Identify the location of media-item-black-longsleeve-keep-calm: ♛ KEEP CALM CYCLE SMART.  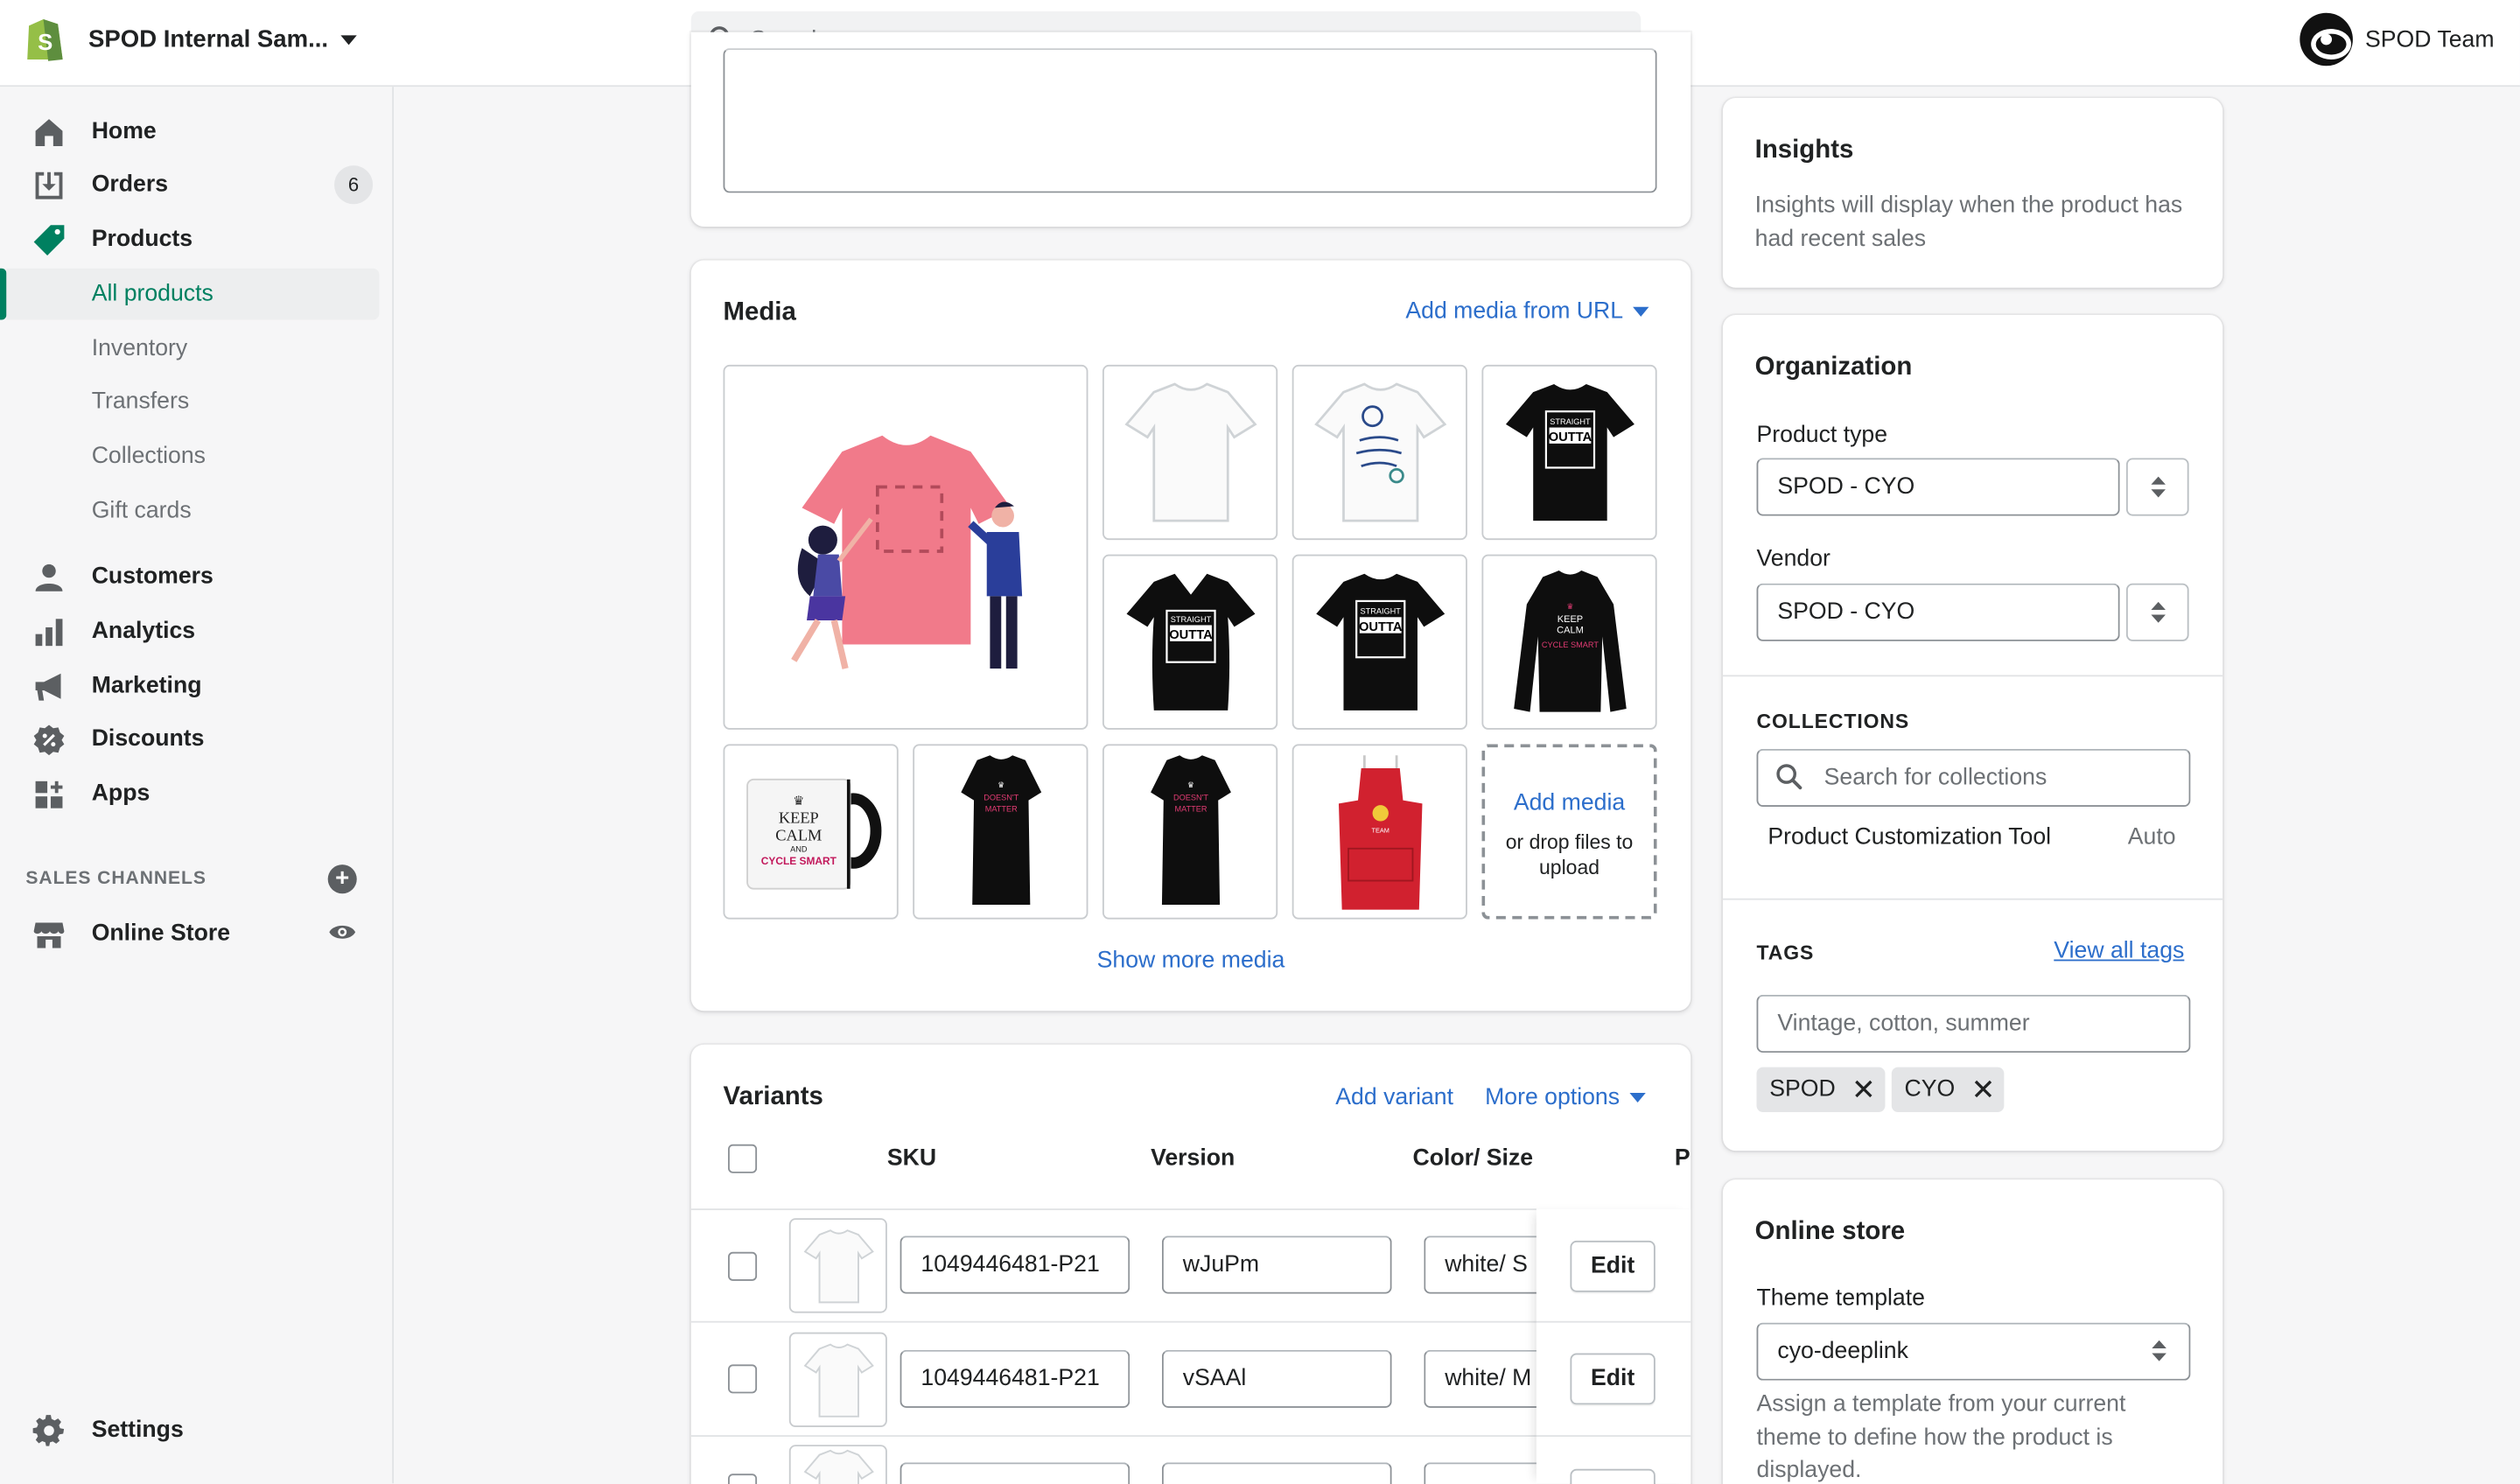
(1569, 642).